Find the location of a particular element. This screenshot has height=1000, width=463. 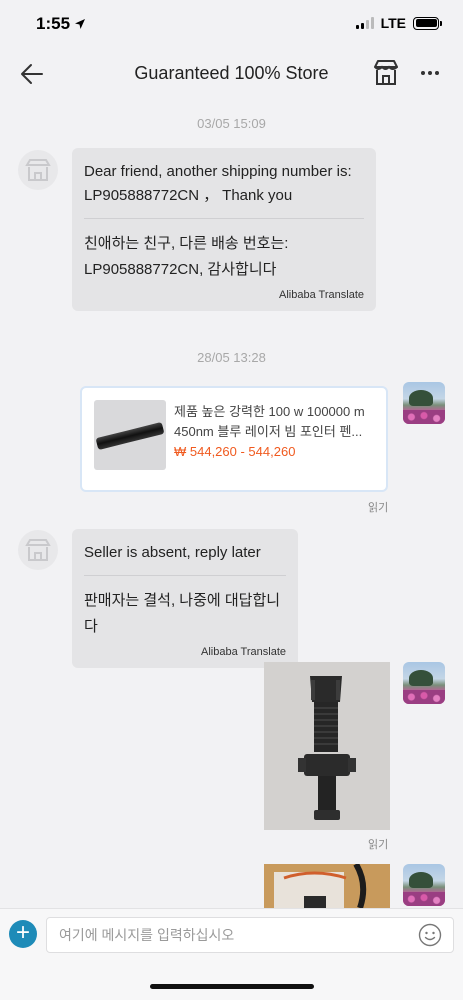

battery-icon is located at coordinates (427, 23).